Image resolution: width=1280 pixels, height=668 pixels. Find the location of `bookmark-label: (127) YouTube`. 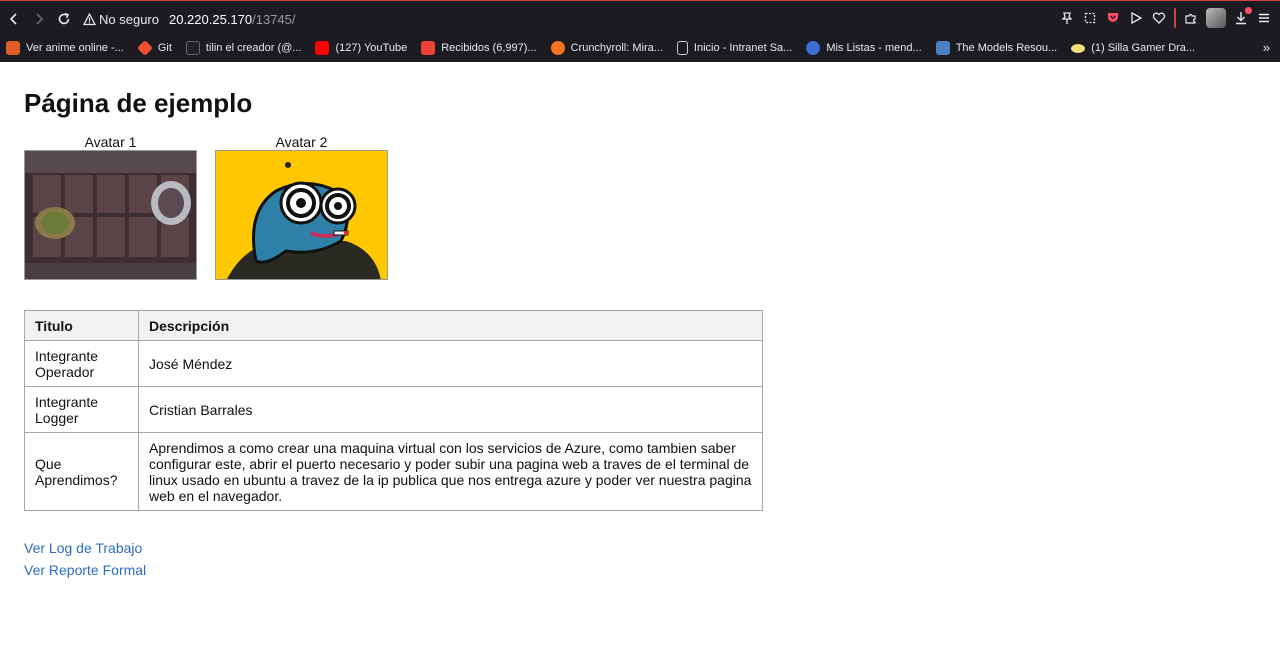

bookmark-label: (127) YouTube is located at coordinates (371, 48).